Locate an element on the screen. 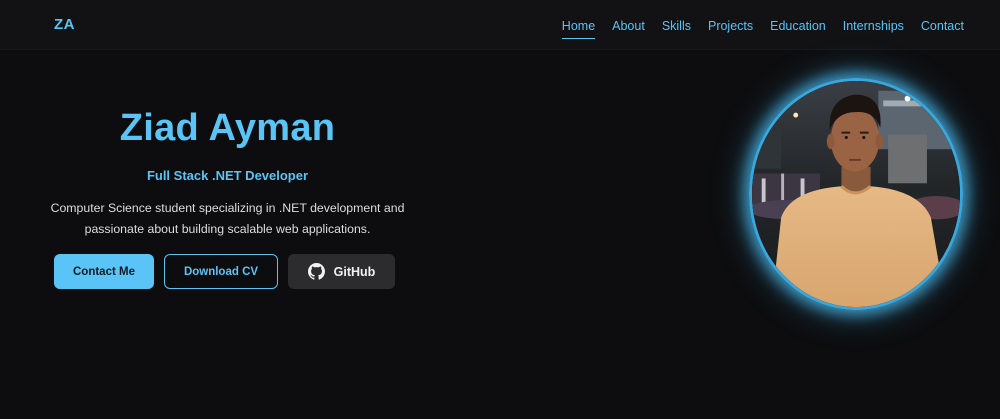  nav-link-contact: Contact is located at coordinates (942, 28).